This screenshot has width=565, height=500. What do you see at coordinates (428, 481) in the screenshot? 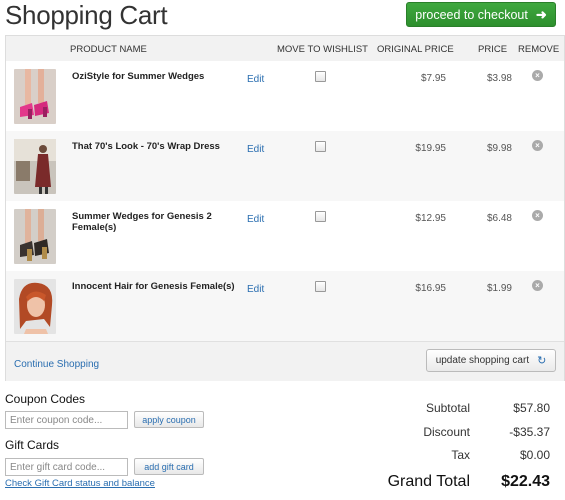
I see `grand-total-label: Grand Total` at bounding box center [428, 481].